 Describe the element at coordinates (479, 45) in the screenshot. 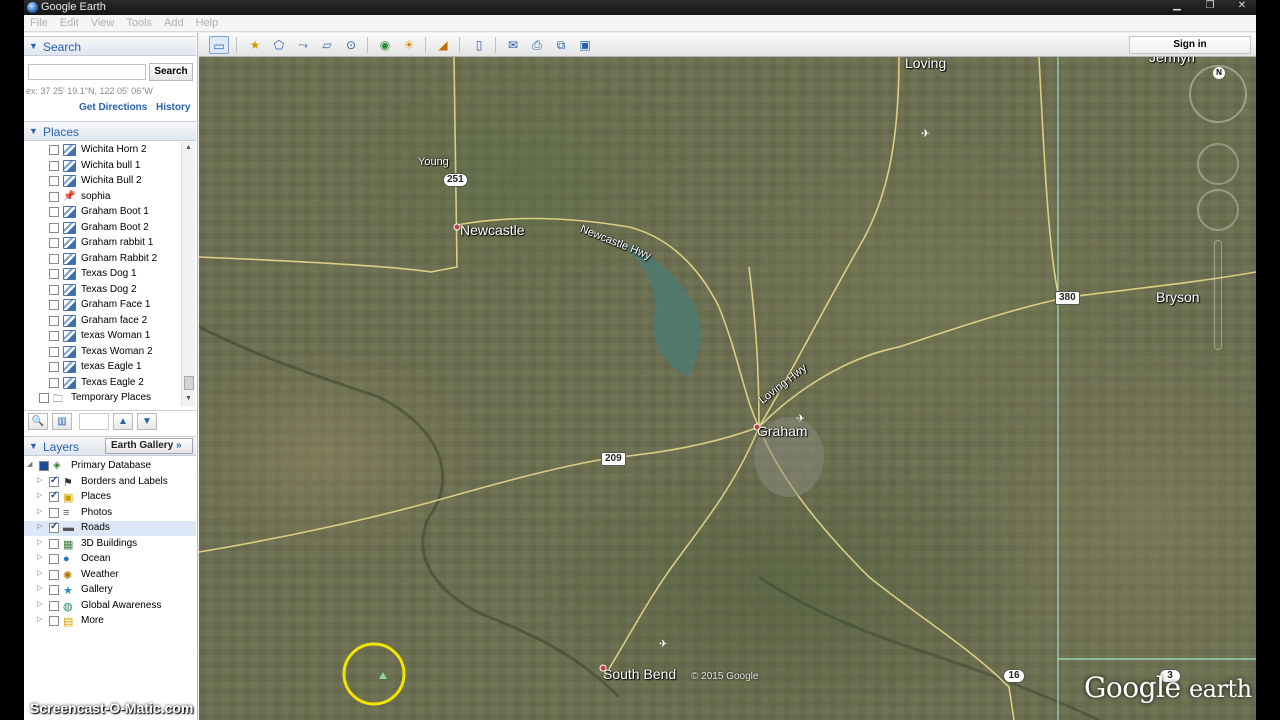

I see `ruler-button: ▯` at that location.